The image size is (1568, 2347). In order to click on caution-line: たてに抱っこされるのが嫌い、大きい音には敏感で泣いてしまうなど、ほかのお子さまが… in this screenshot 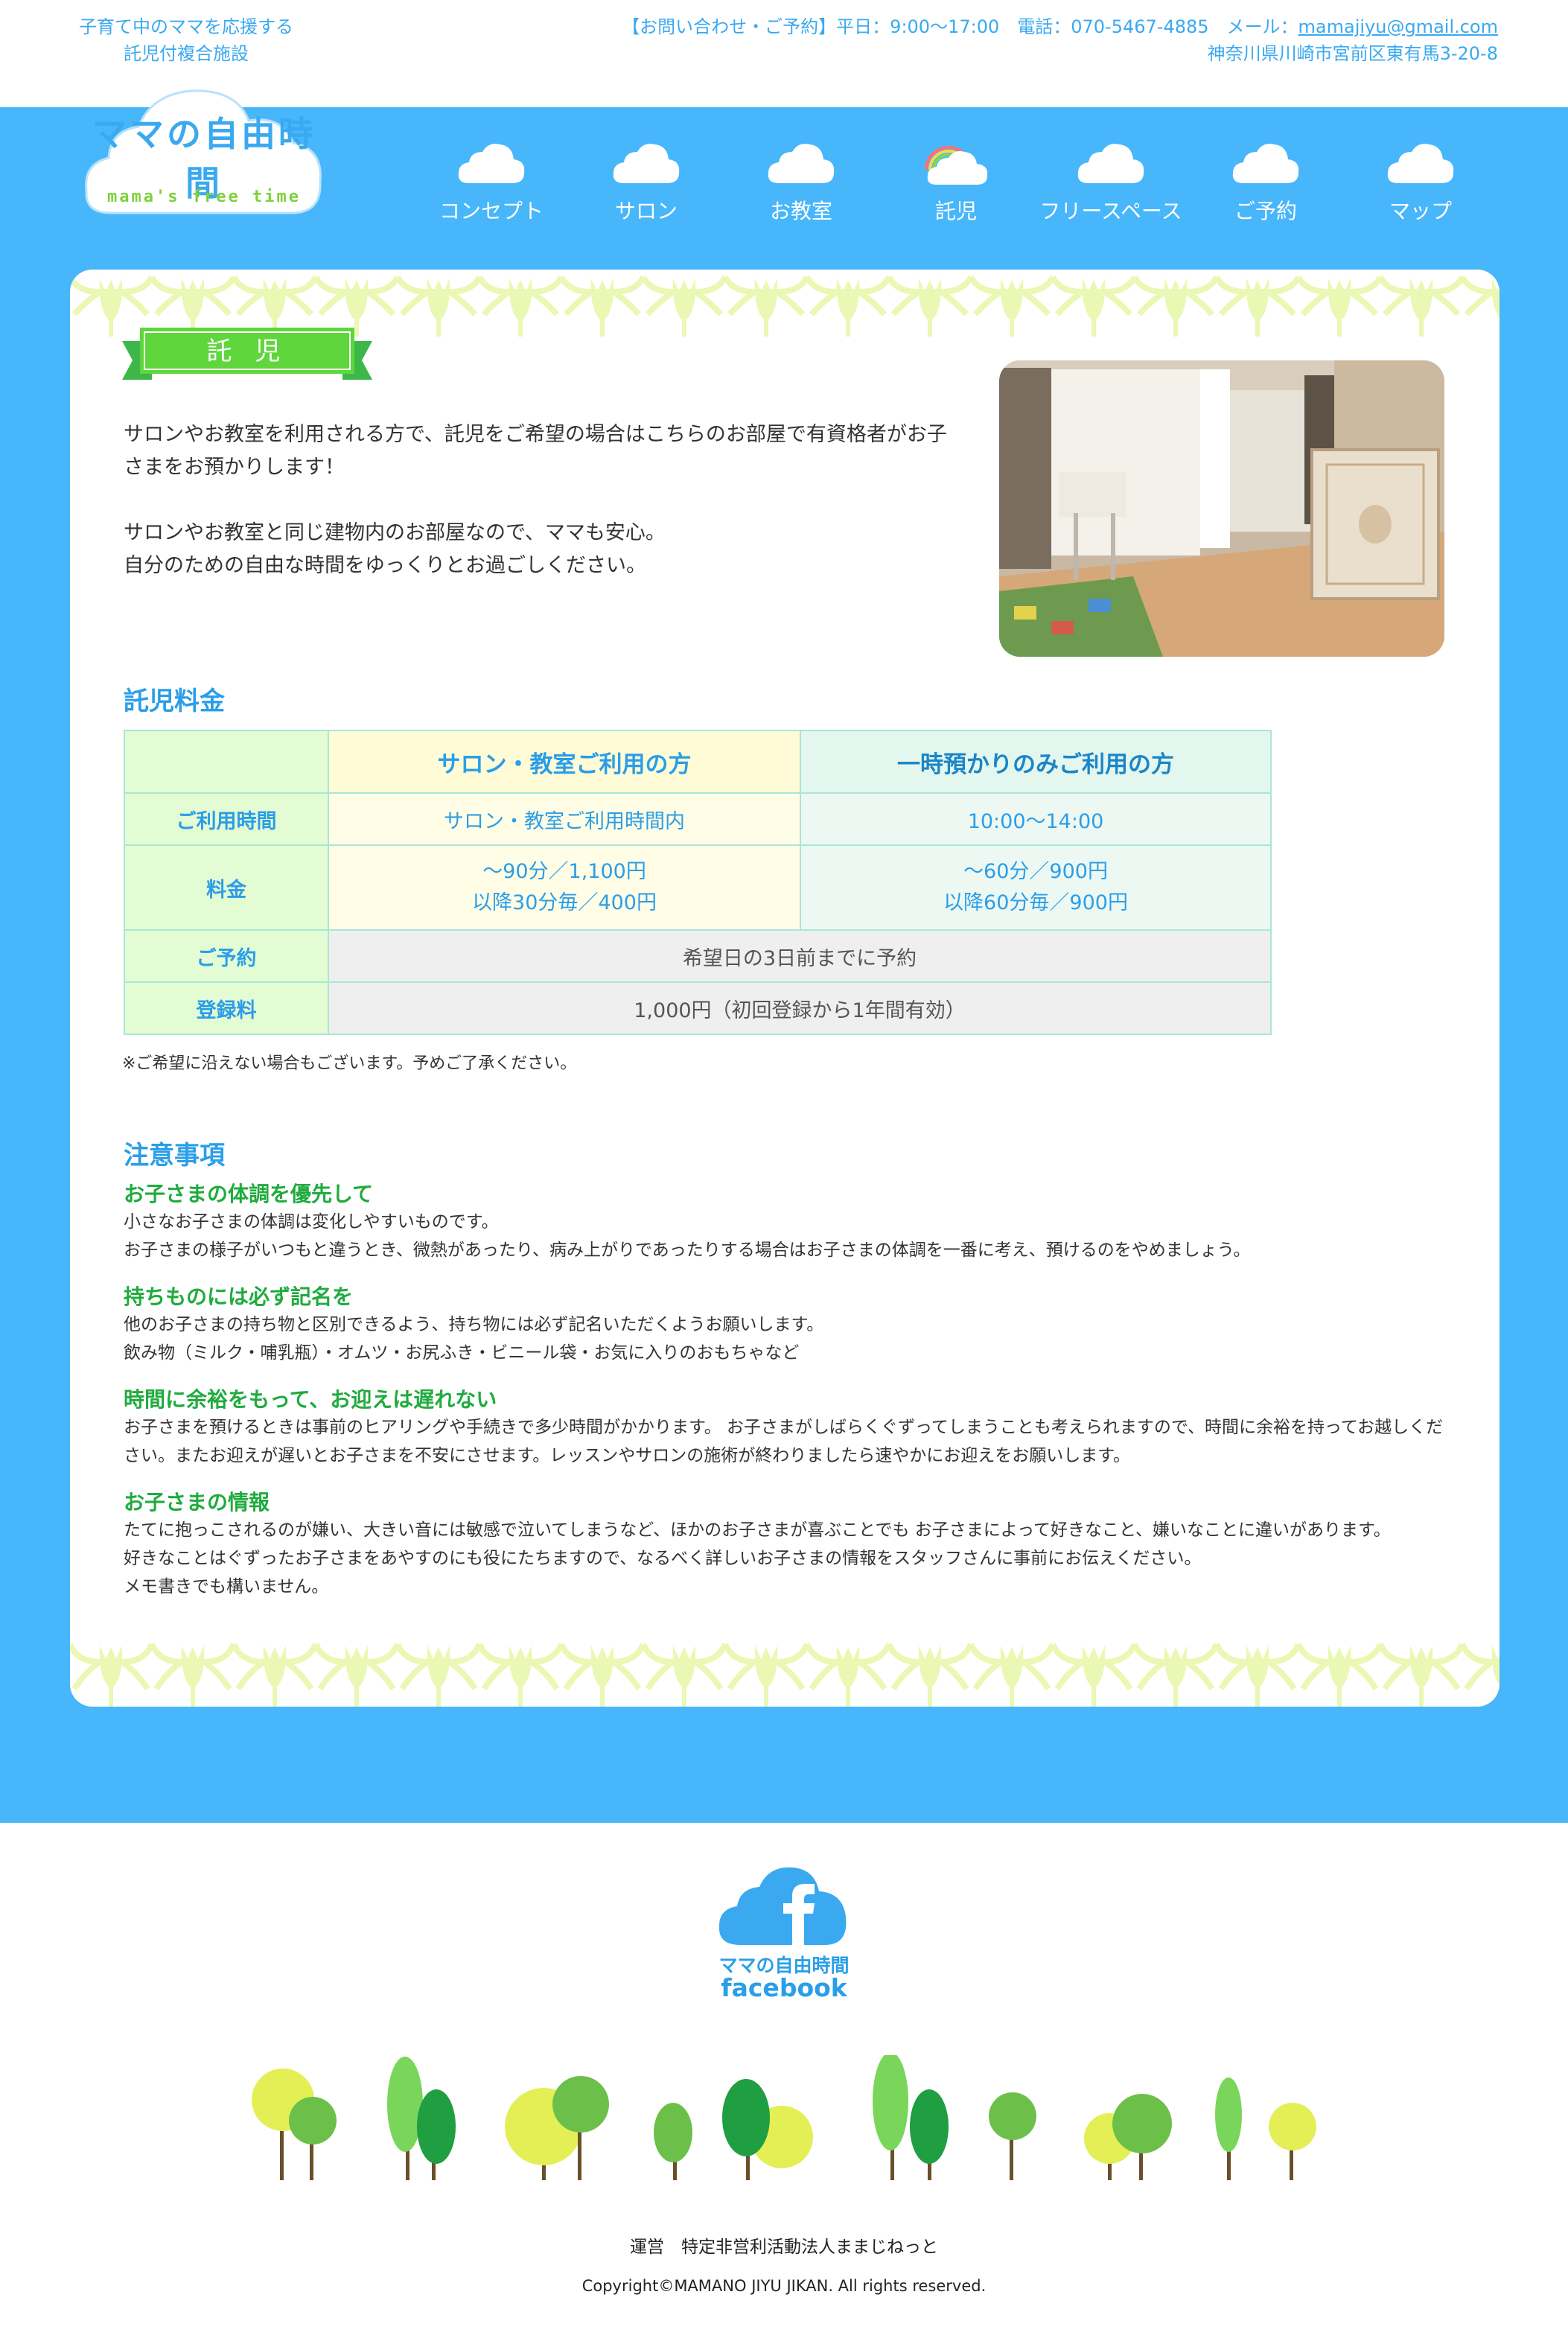, I will do `click(757, 1530)`.